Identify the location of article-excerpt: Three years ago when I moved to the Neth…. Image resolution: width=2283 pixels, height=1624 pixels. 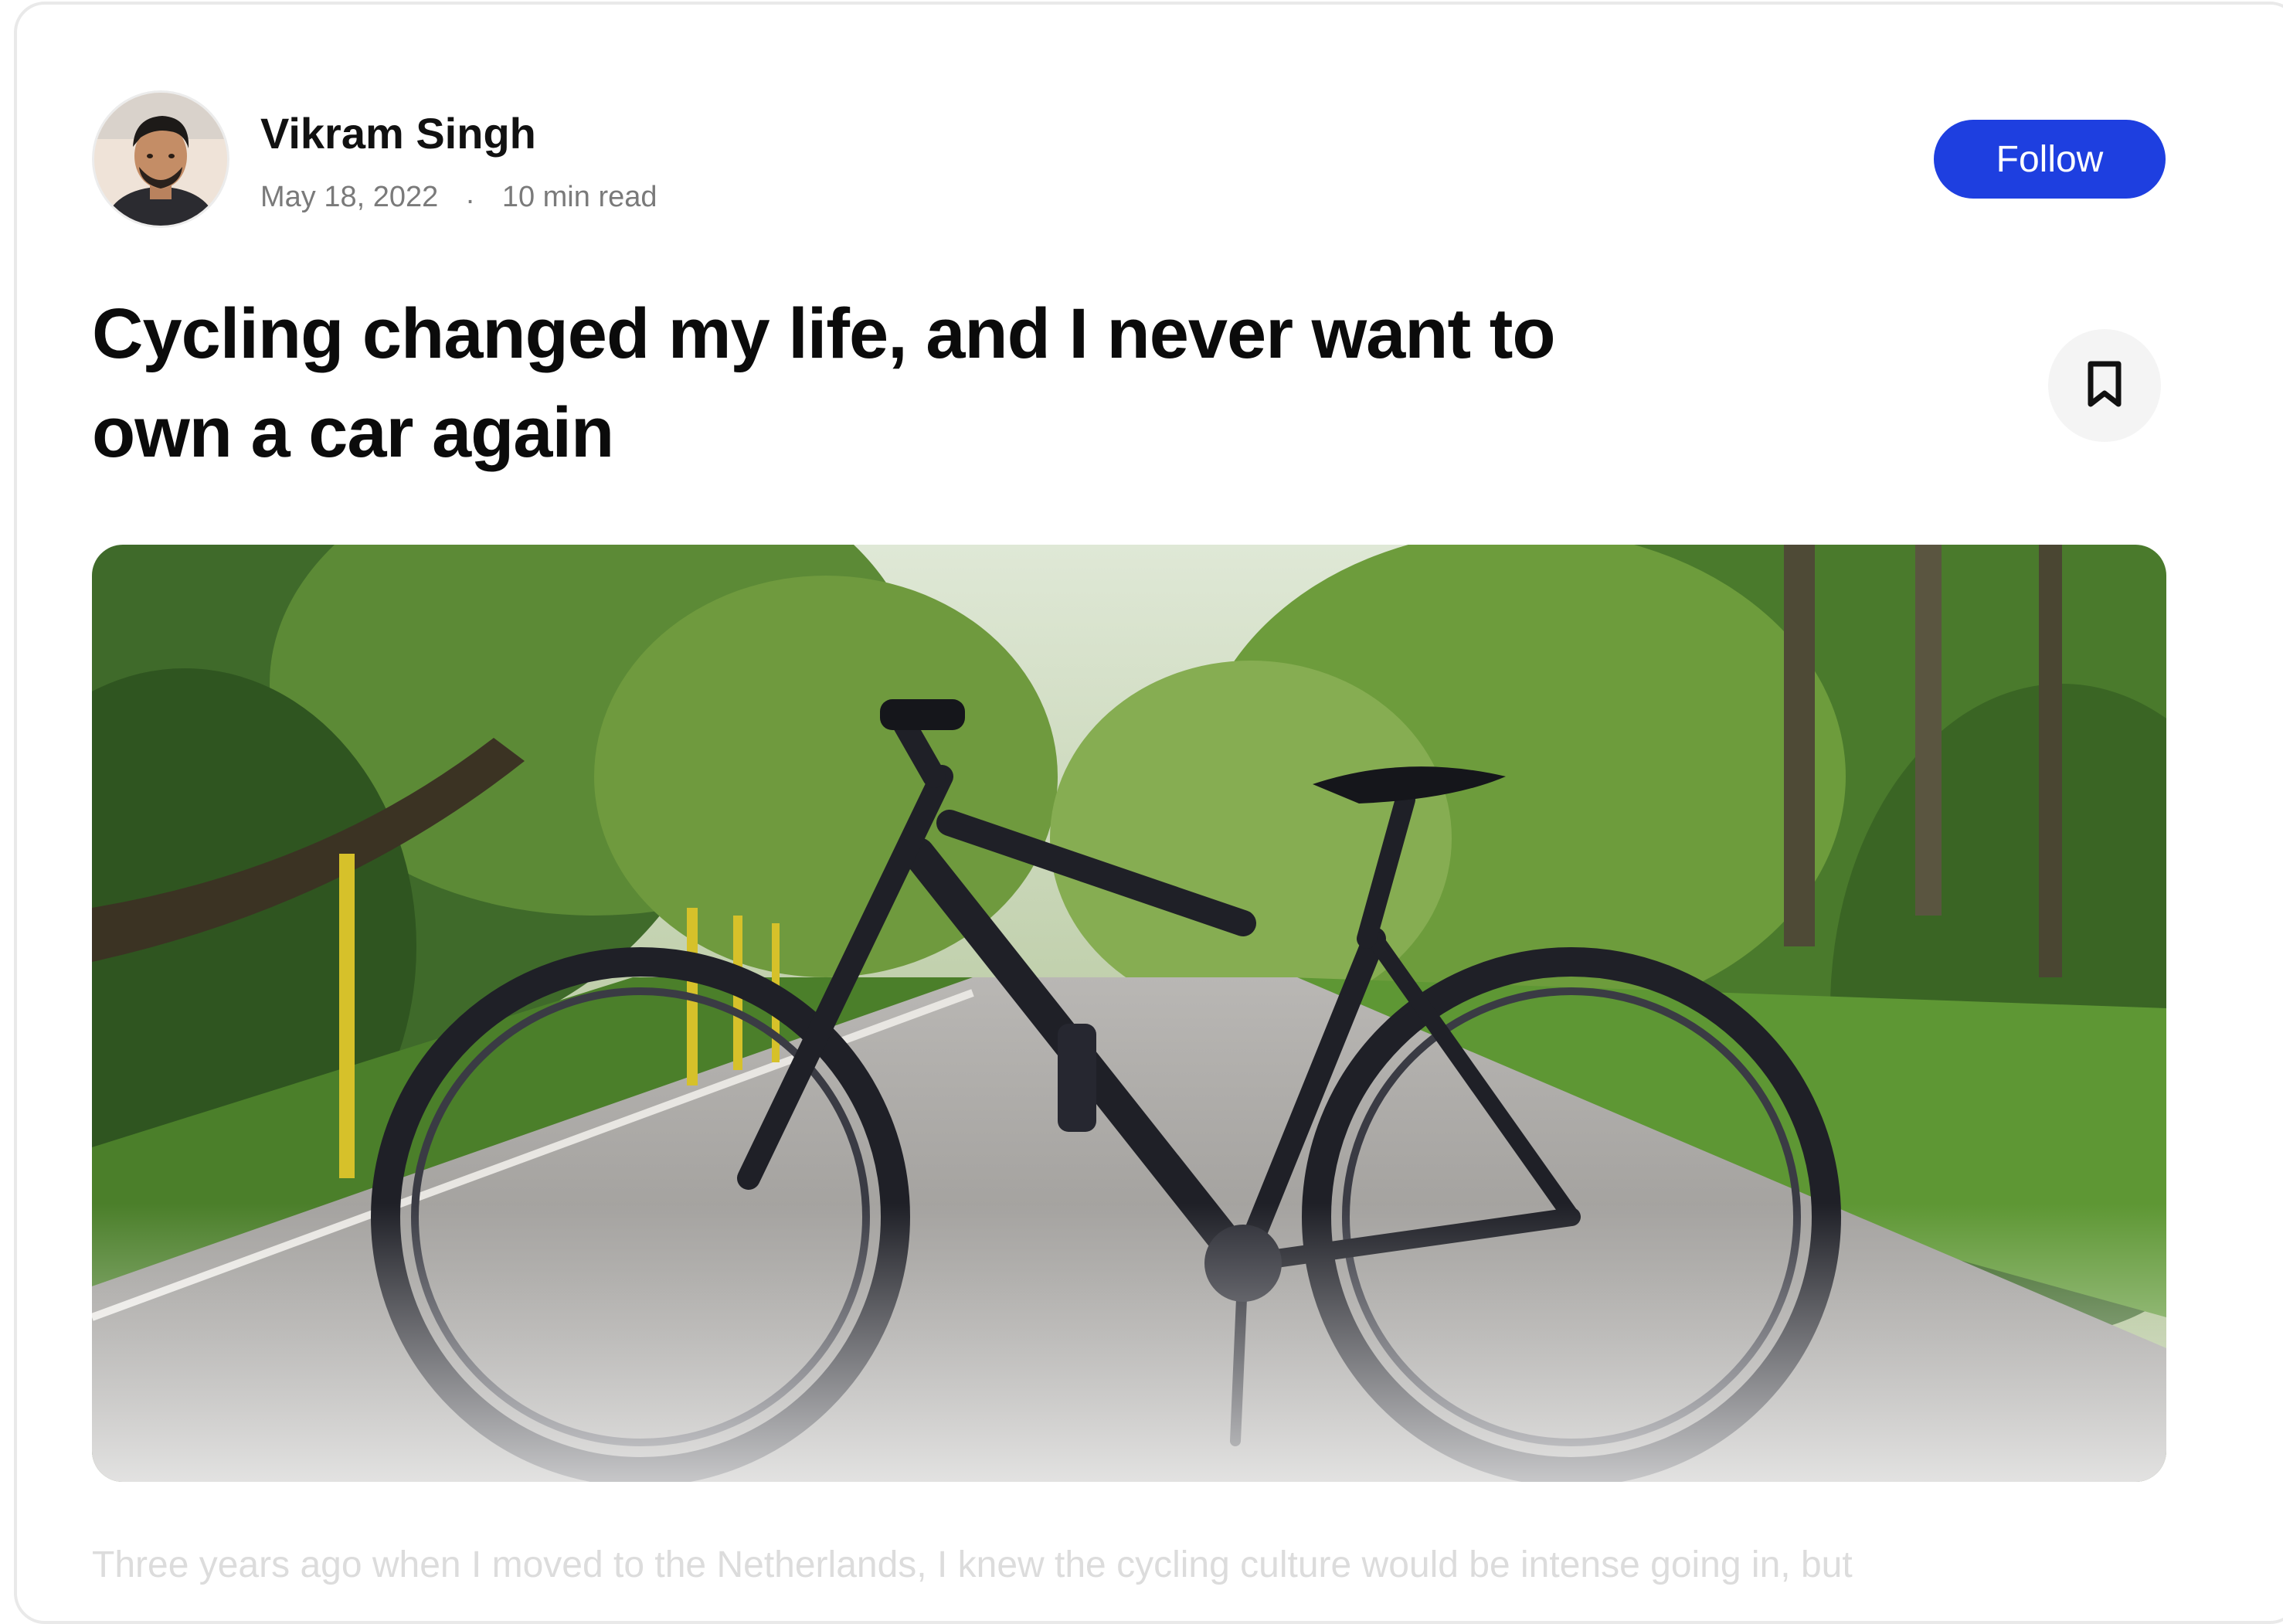
(1155, 1565).